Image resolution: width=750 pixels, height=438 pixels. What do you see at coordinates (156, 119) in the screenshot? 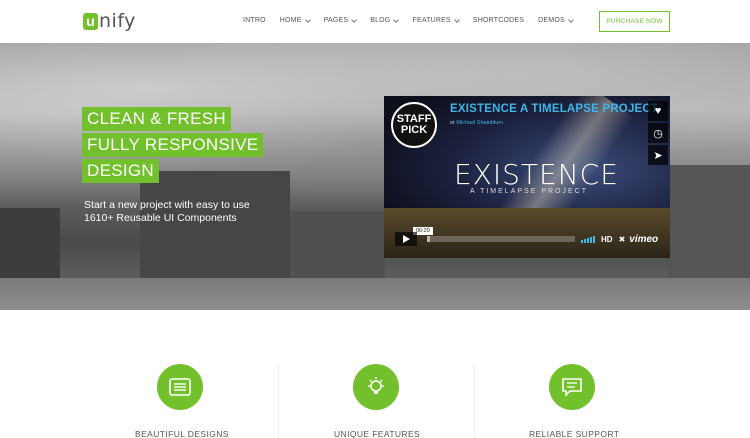
I see `hero-tagline-line-1: CLEAN & FRESH` at bounding box center [156, 119].